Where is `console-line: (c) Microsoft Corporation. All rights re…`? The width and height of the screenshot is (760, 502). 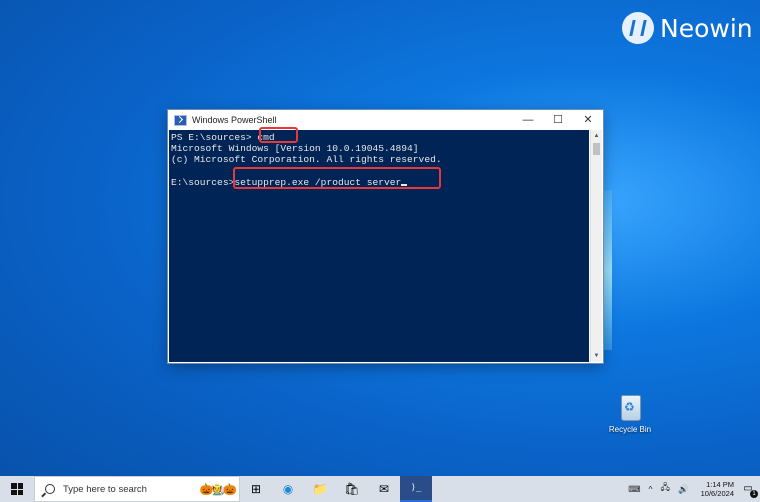 console-line: (c) Microsoft Corporation. All rights re… is located at coordinates (306, 160).